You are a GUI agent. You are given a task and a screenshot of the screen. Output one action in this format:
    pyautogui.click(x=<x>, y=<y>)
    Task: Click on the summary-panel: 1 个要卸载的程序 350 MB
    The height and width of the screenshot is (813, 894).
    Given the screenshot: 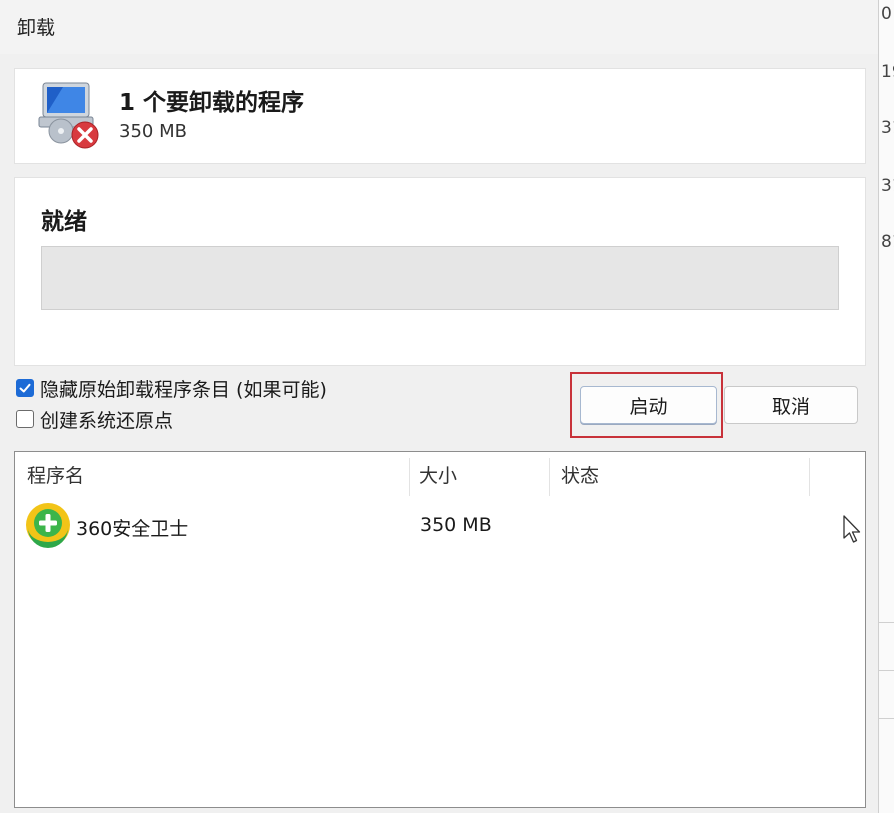 What is the action you would take?
    pyautogui.click(x=440, y=116)
    